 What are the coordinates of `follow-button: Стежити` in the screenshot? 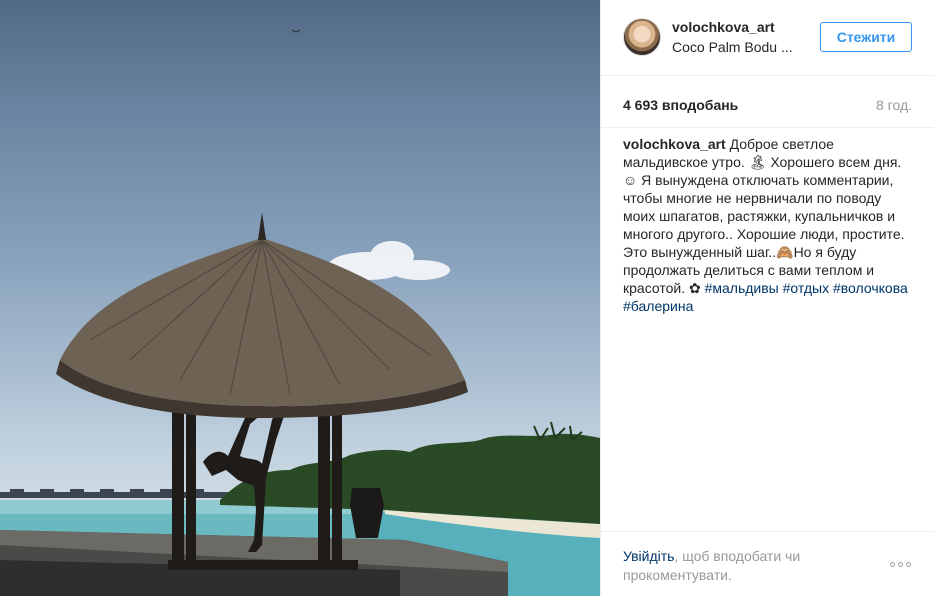 It's located at (866, 37).